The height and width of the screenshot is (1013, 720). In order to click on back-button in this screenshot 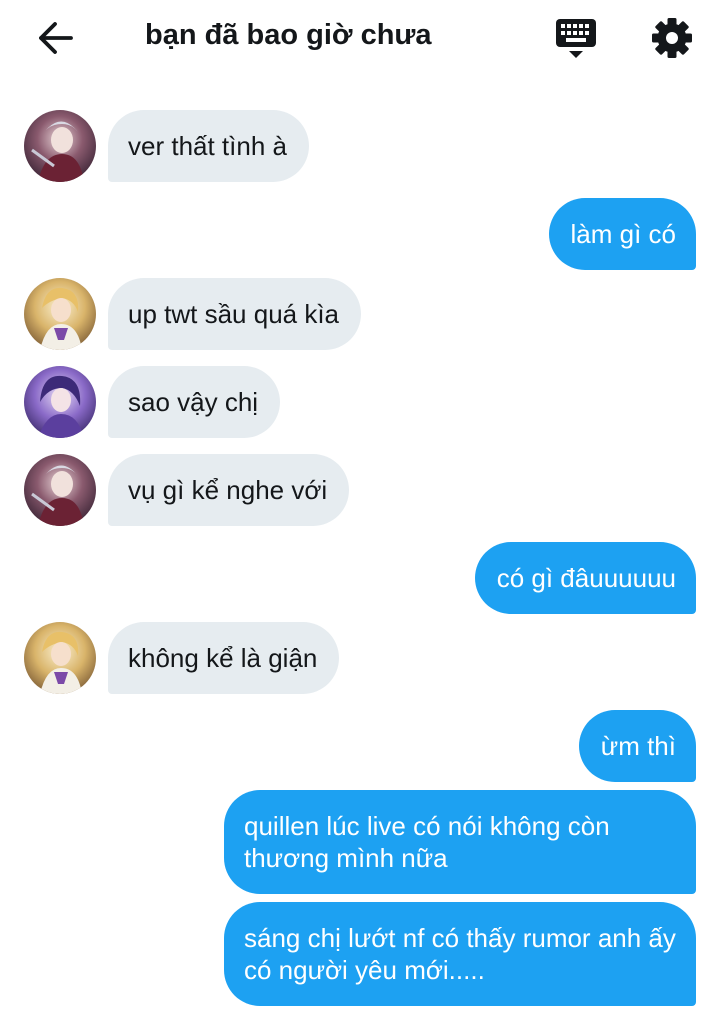, I will do `click(56, 38)`.